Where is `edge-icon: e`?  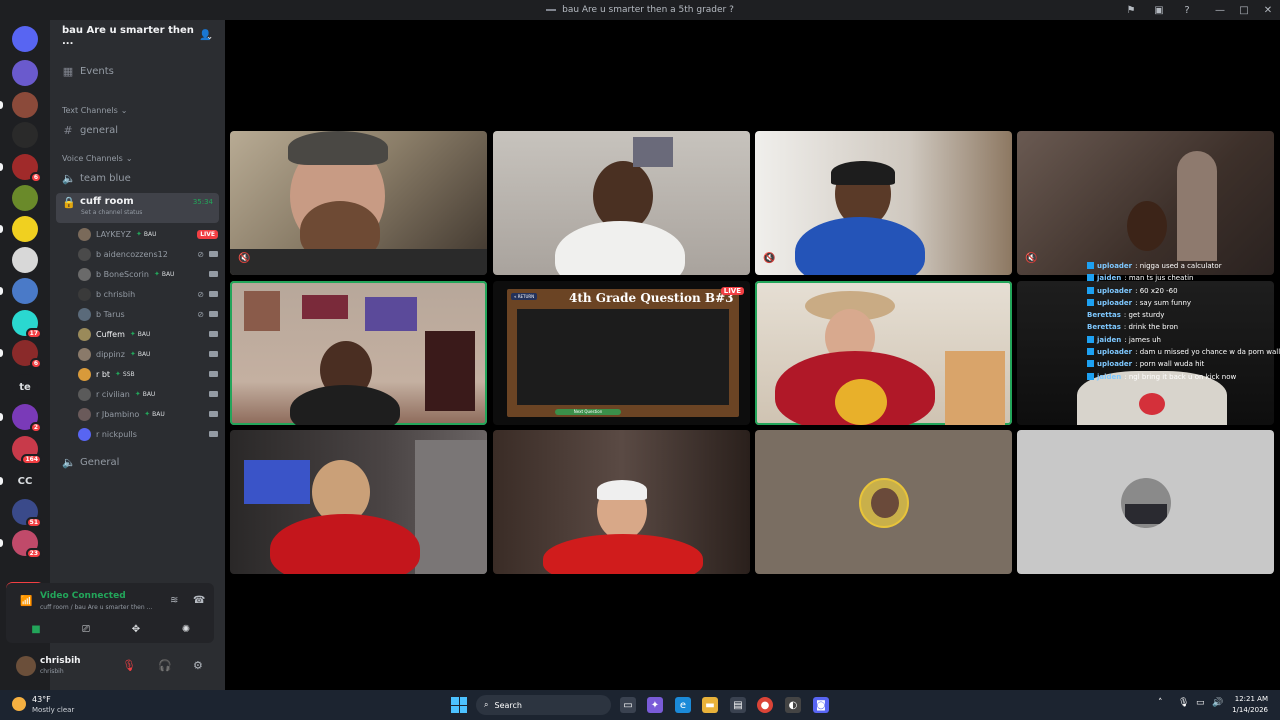
edge-icon: e is located at coordinates (683, 705).